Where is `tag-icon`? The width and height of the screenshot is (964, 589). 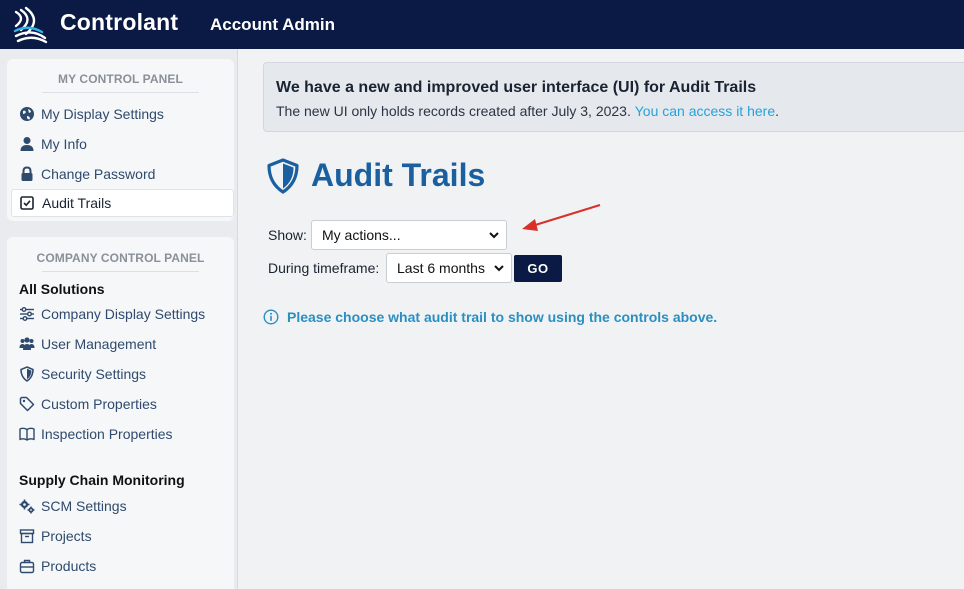
tag-icon is located at coordinates (27, 404).